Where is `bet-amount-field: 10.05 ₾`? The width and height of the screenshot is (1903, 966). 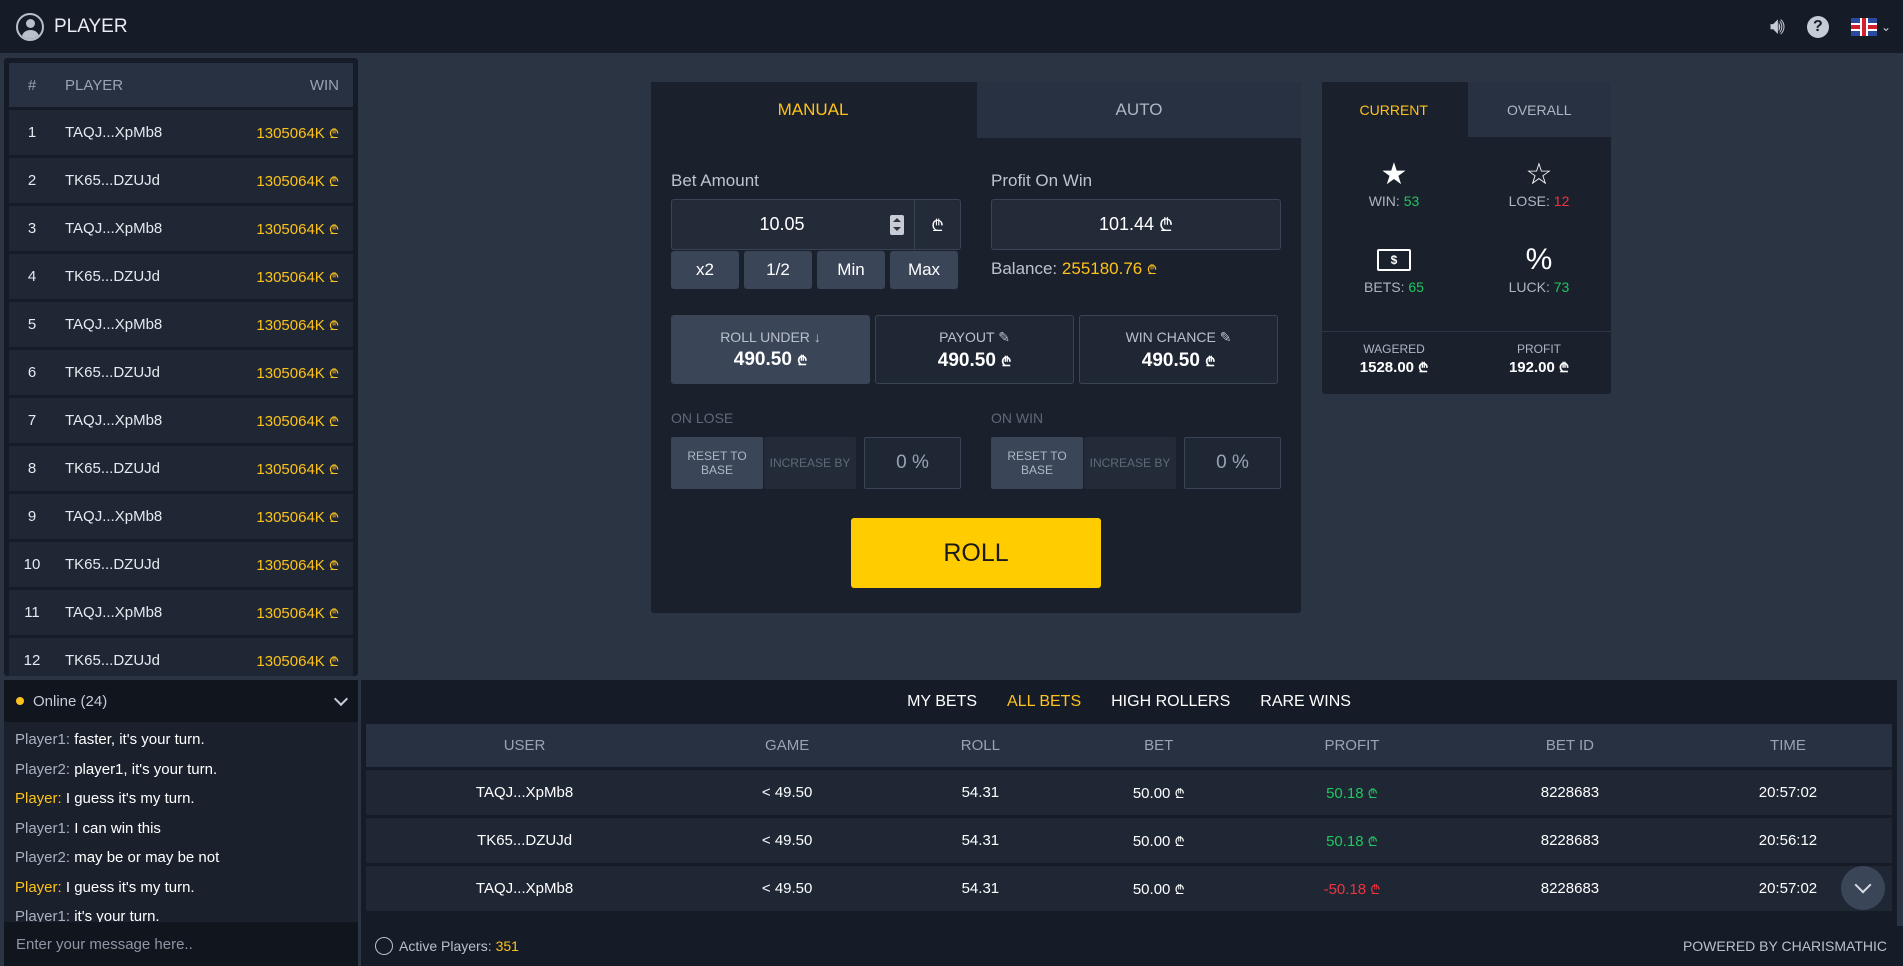 bet-amount-field: 10.05 ₾ is located at coordinates (816, 224).